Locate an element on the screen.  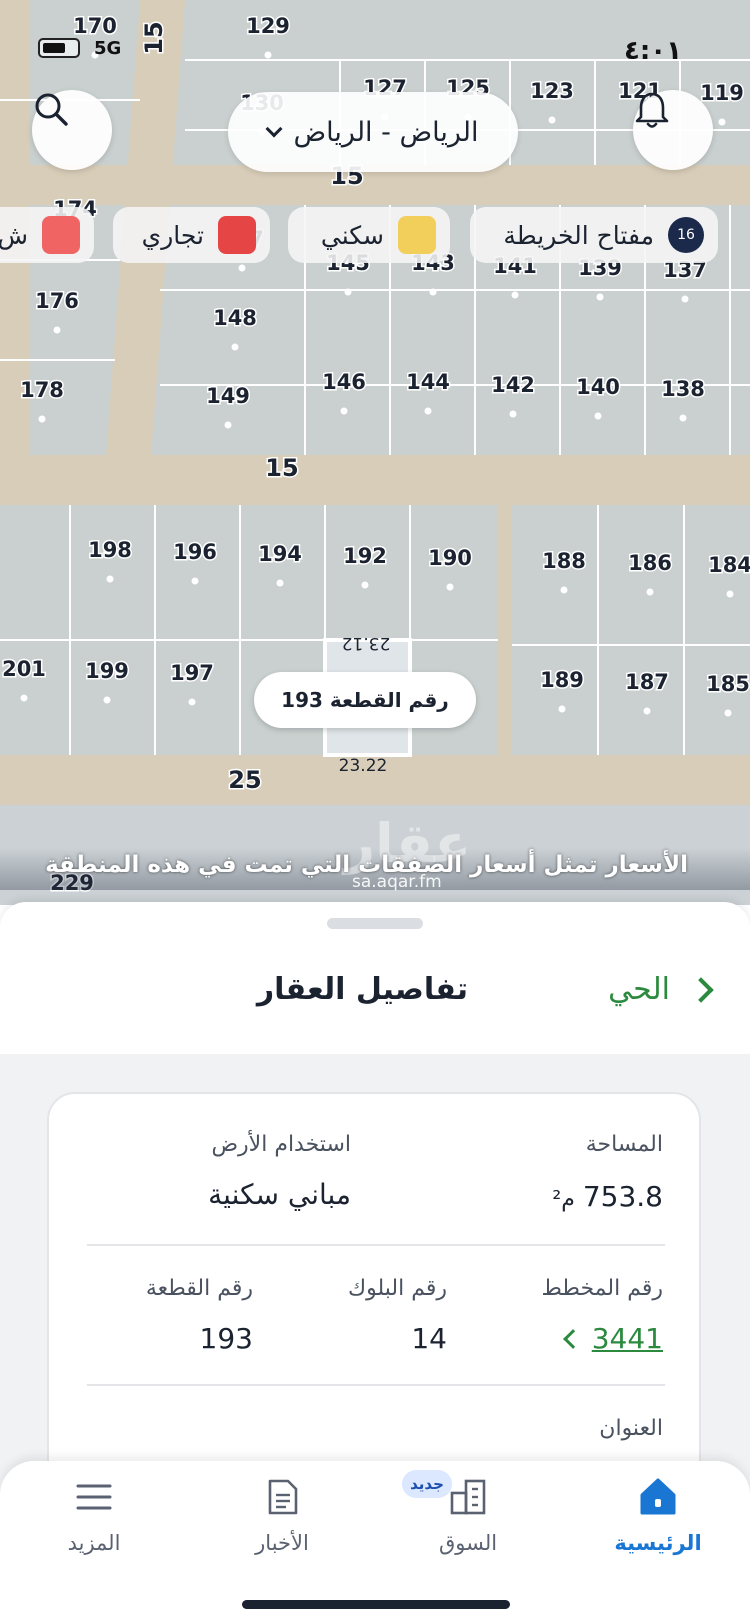
block-number-value: 14 is located at coordinates (429, 1338).